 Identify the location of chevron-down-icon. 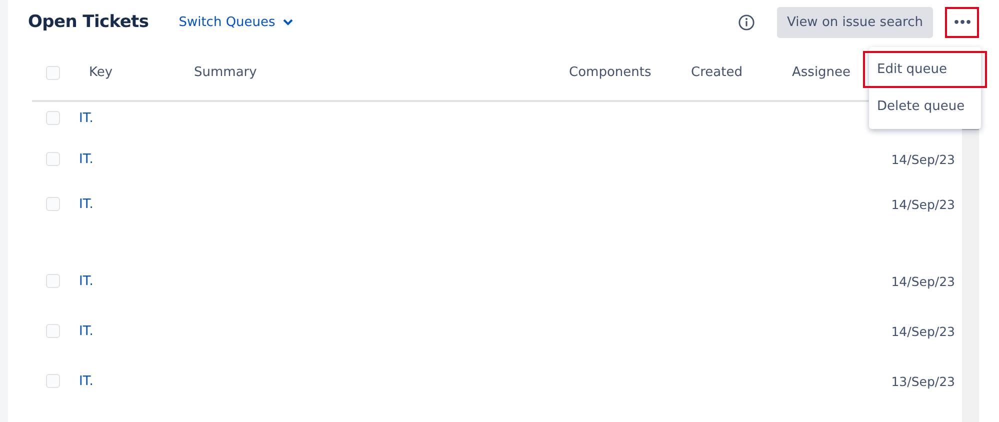
(288, 22).